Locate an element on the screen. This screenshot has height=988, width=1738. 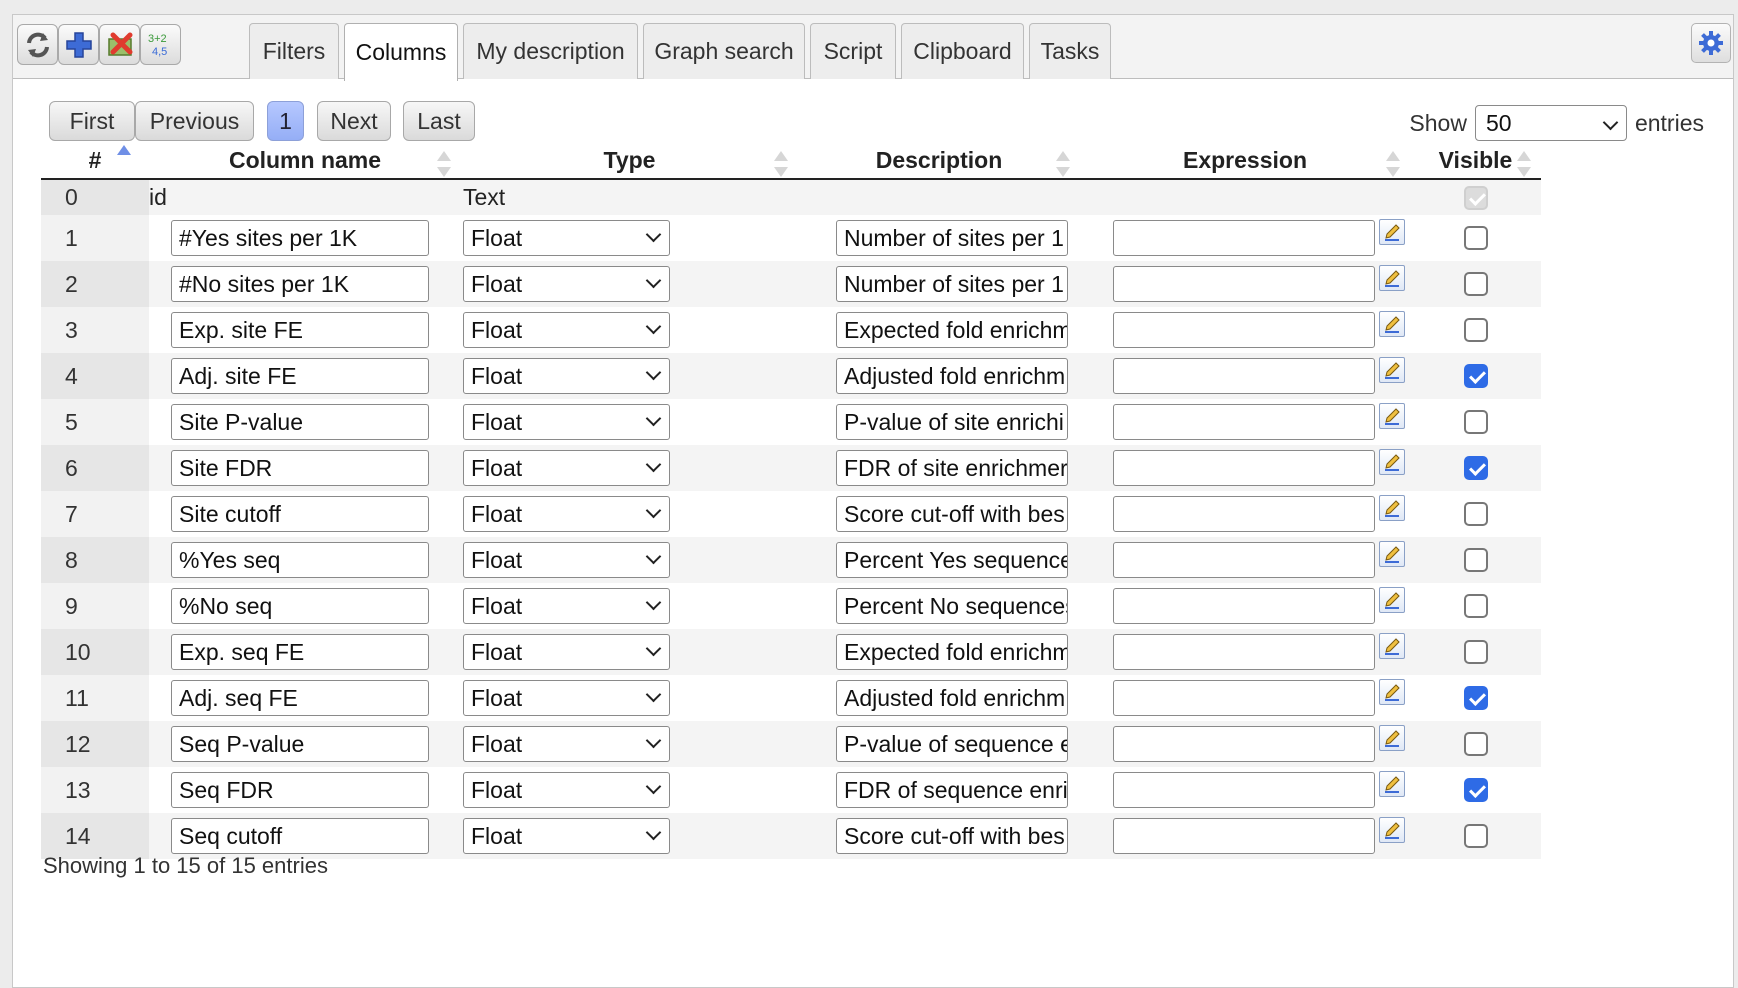
tab-clipboard: Clipboard is located at coordinates (962, 51).